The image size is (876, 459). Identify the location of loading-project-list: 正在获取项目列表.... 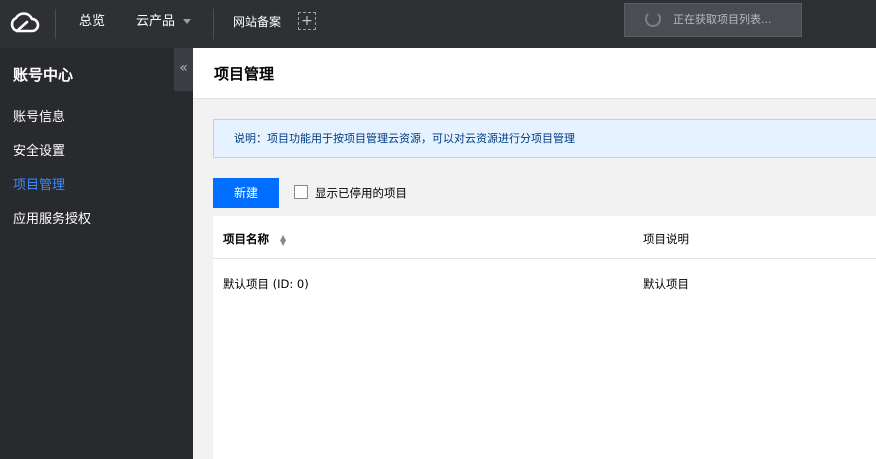
(713, 20).